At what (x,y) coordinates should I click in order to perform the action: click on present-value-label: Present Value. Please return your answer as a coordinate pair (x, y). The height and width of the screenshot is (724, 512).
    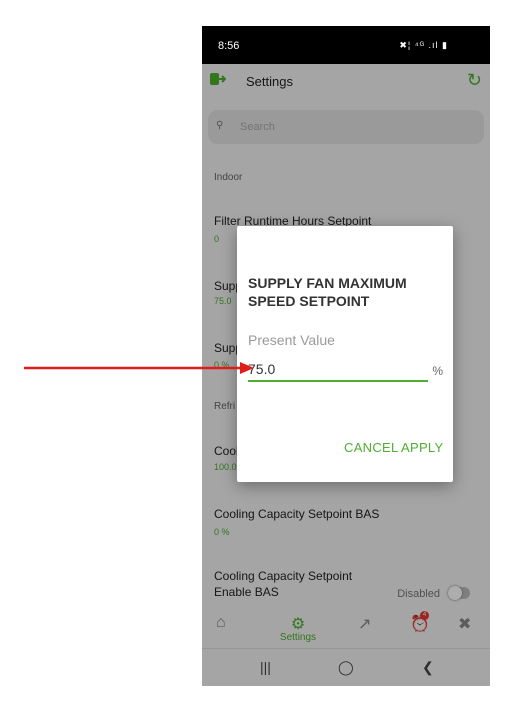
    Looking at the image, I should click on (291, 340).